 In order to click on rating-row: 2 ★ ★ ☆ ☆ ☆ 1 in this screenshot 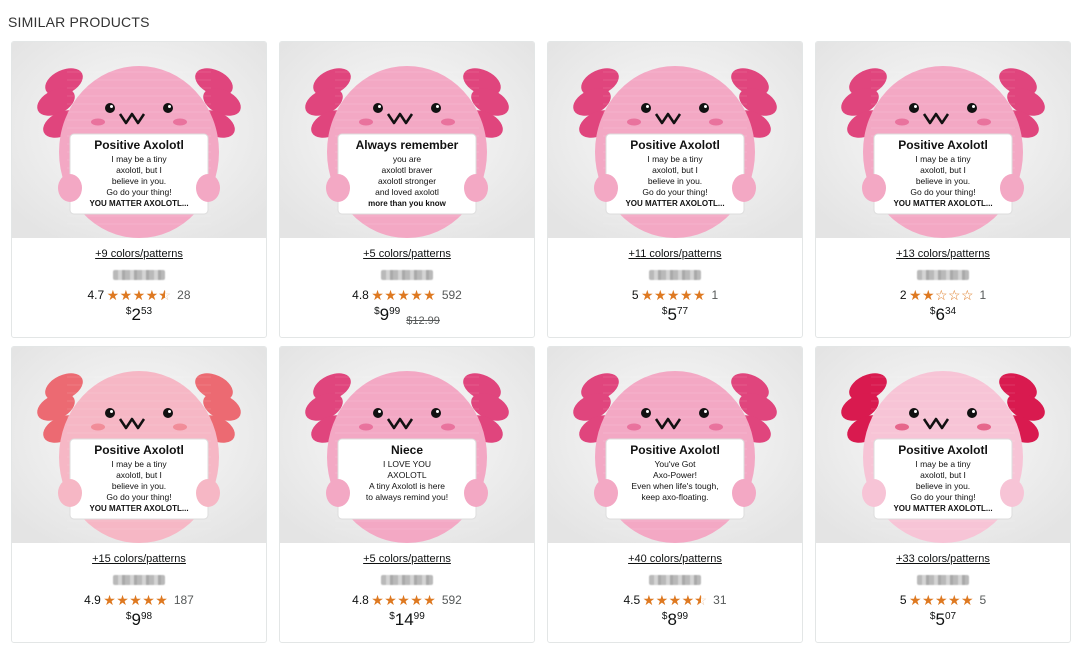, I will do `click(943, 295)`.